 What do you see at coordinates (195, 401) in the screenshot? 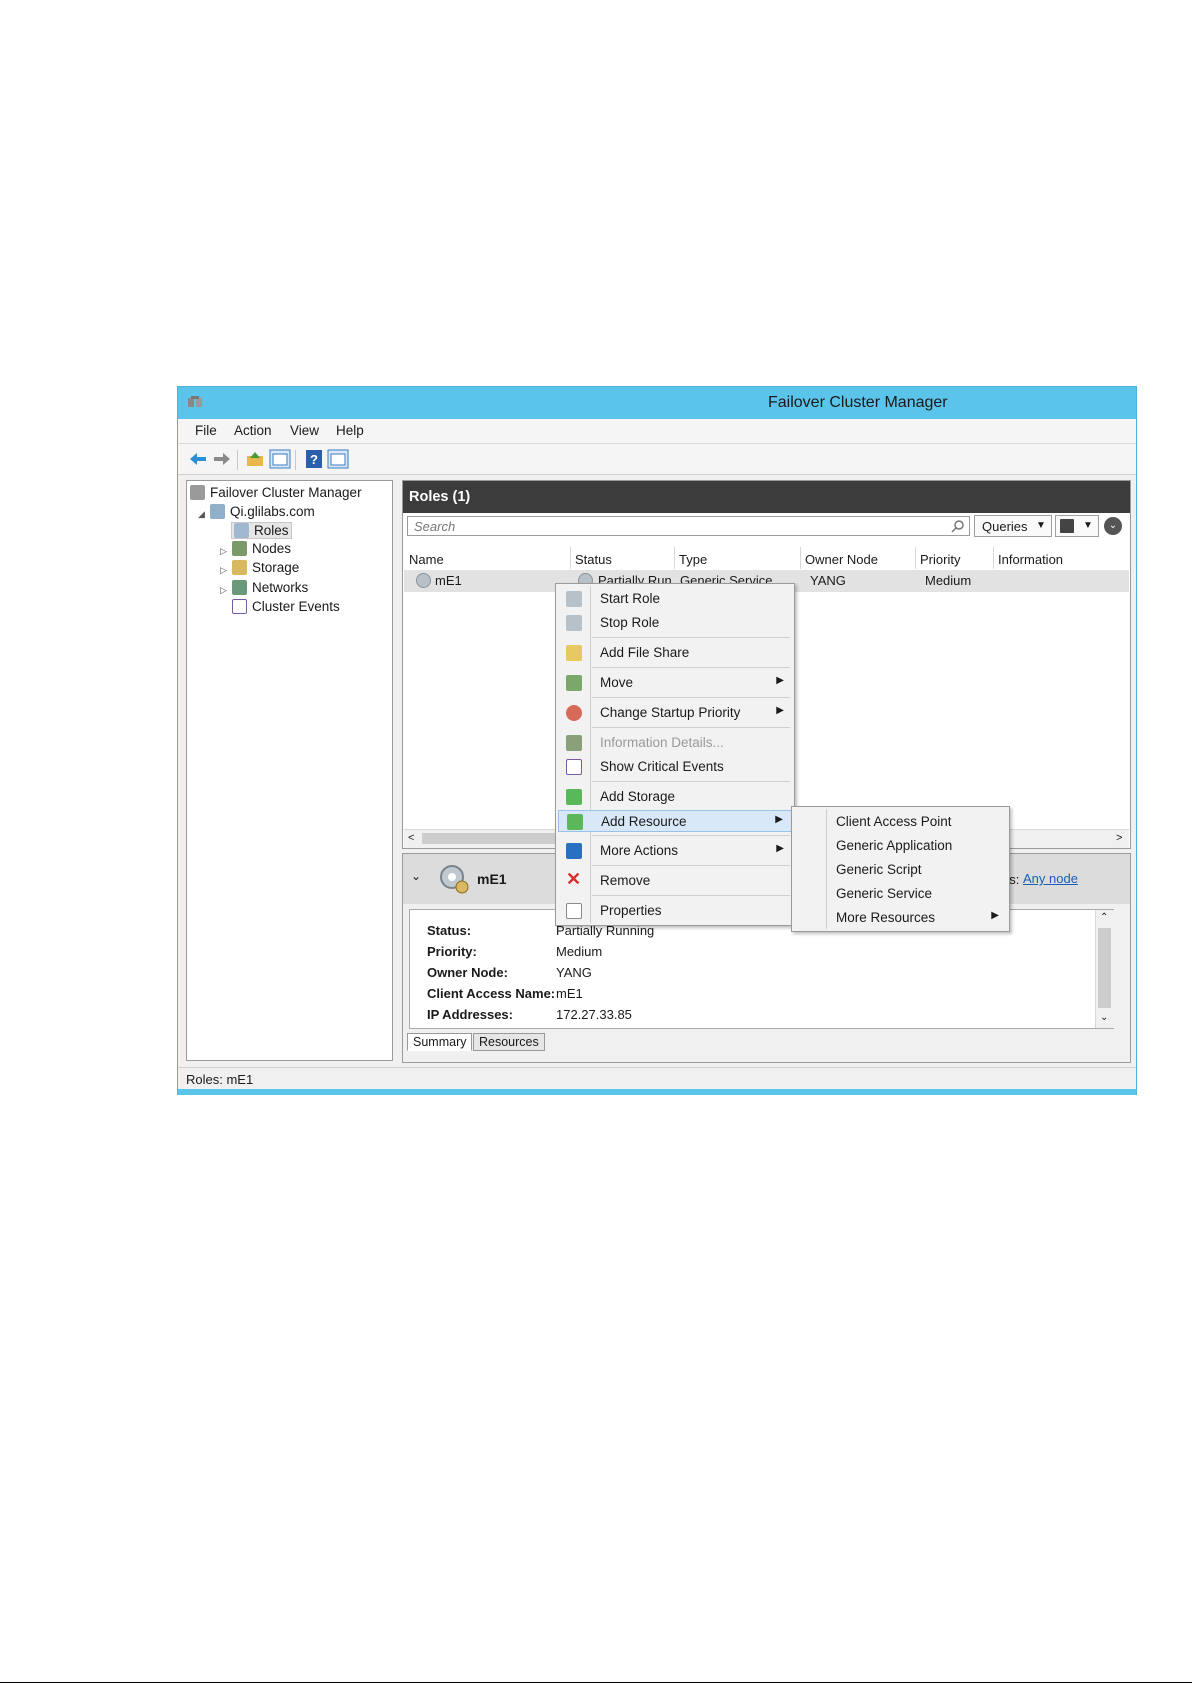
I see `cluster-app-icon` at bounding box center [195, 401].